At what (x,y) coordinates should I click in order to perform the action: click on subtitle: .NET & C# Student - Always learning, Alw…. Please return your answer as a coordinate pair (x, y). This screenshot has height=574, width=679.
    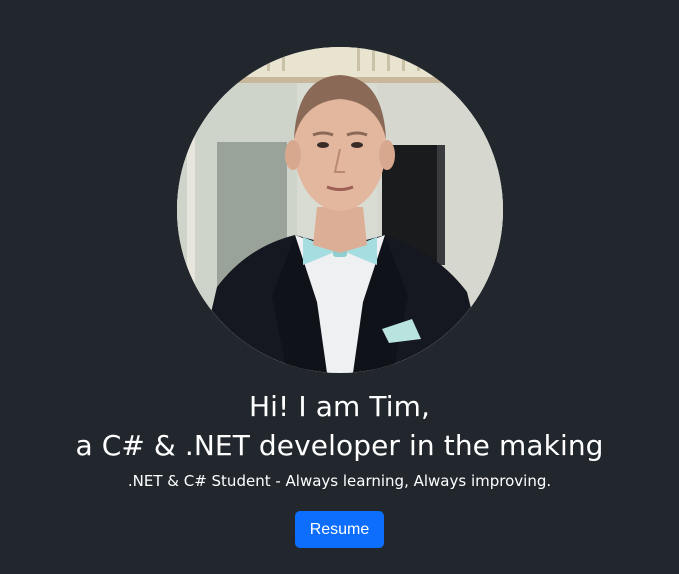
    Looking at the image, I should click on (339, 481).